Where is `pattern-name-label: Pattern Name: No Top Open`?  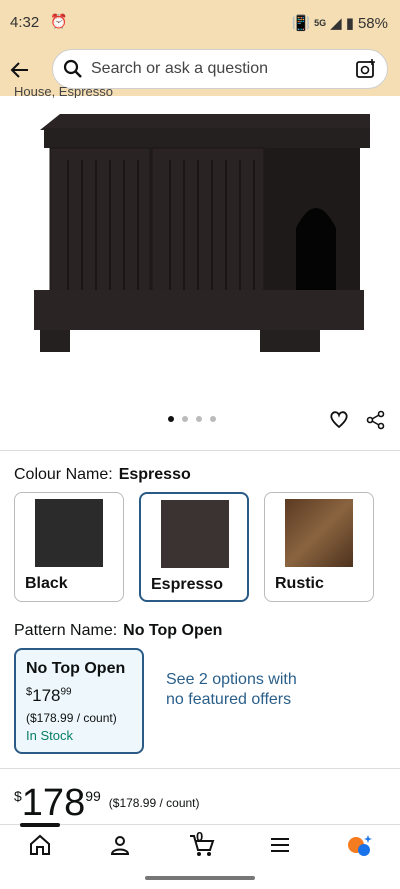
pattern-name-label: Pattern Name: No Top Open is located at coordinates (118, 631).